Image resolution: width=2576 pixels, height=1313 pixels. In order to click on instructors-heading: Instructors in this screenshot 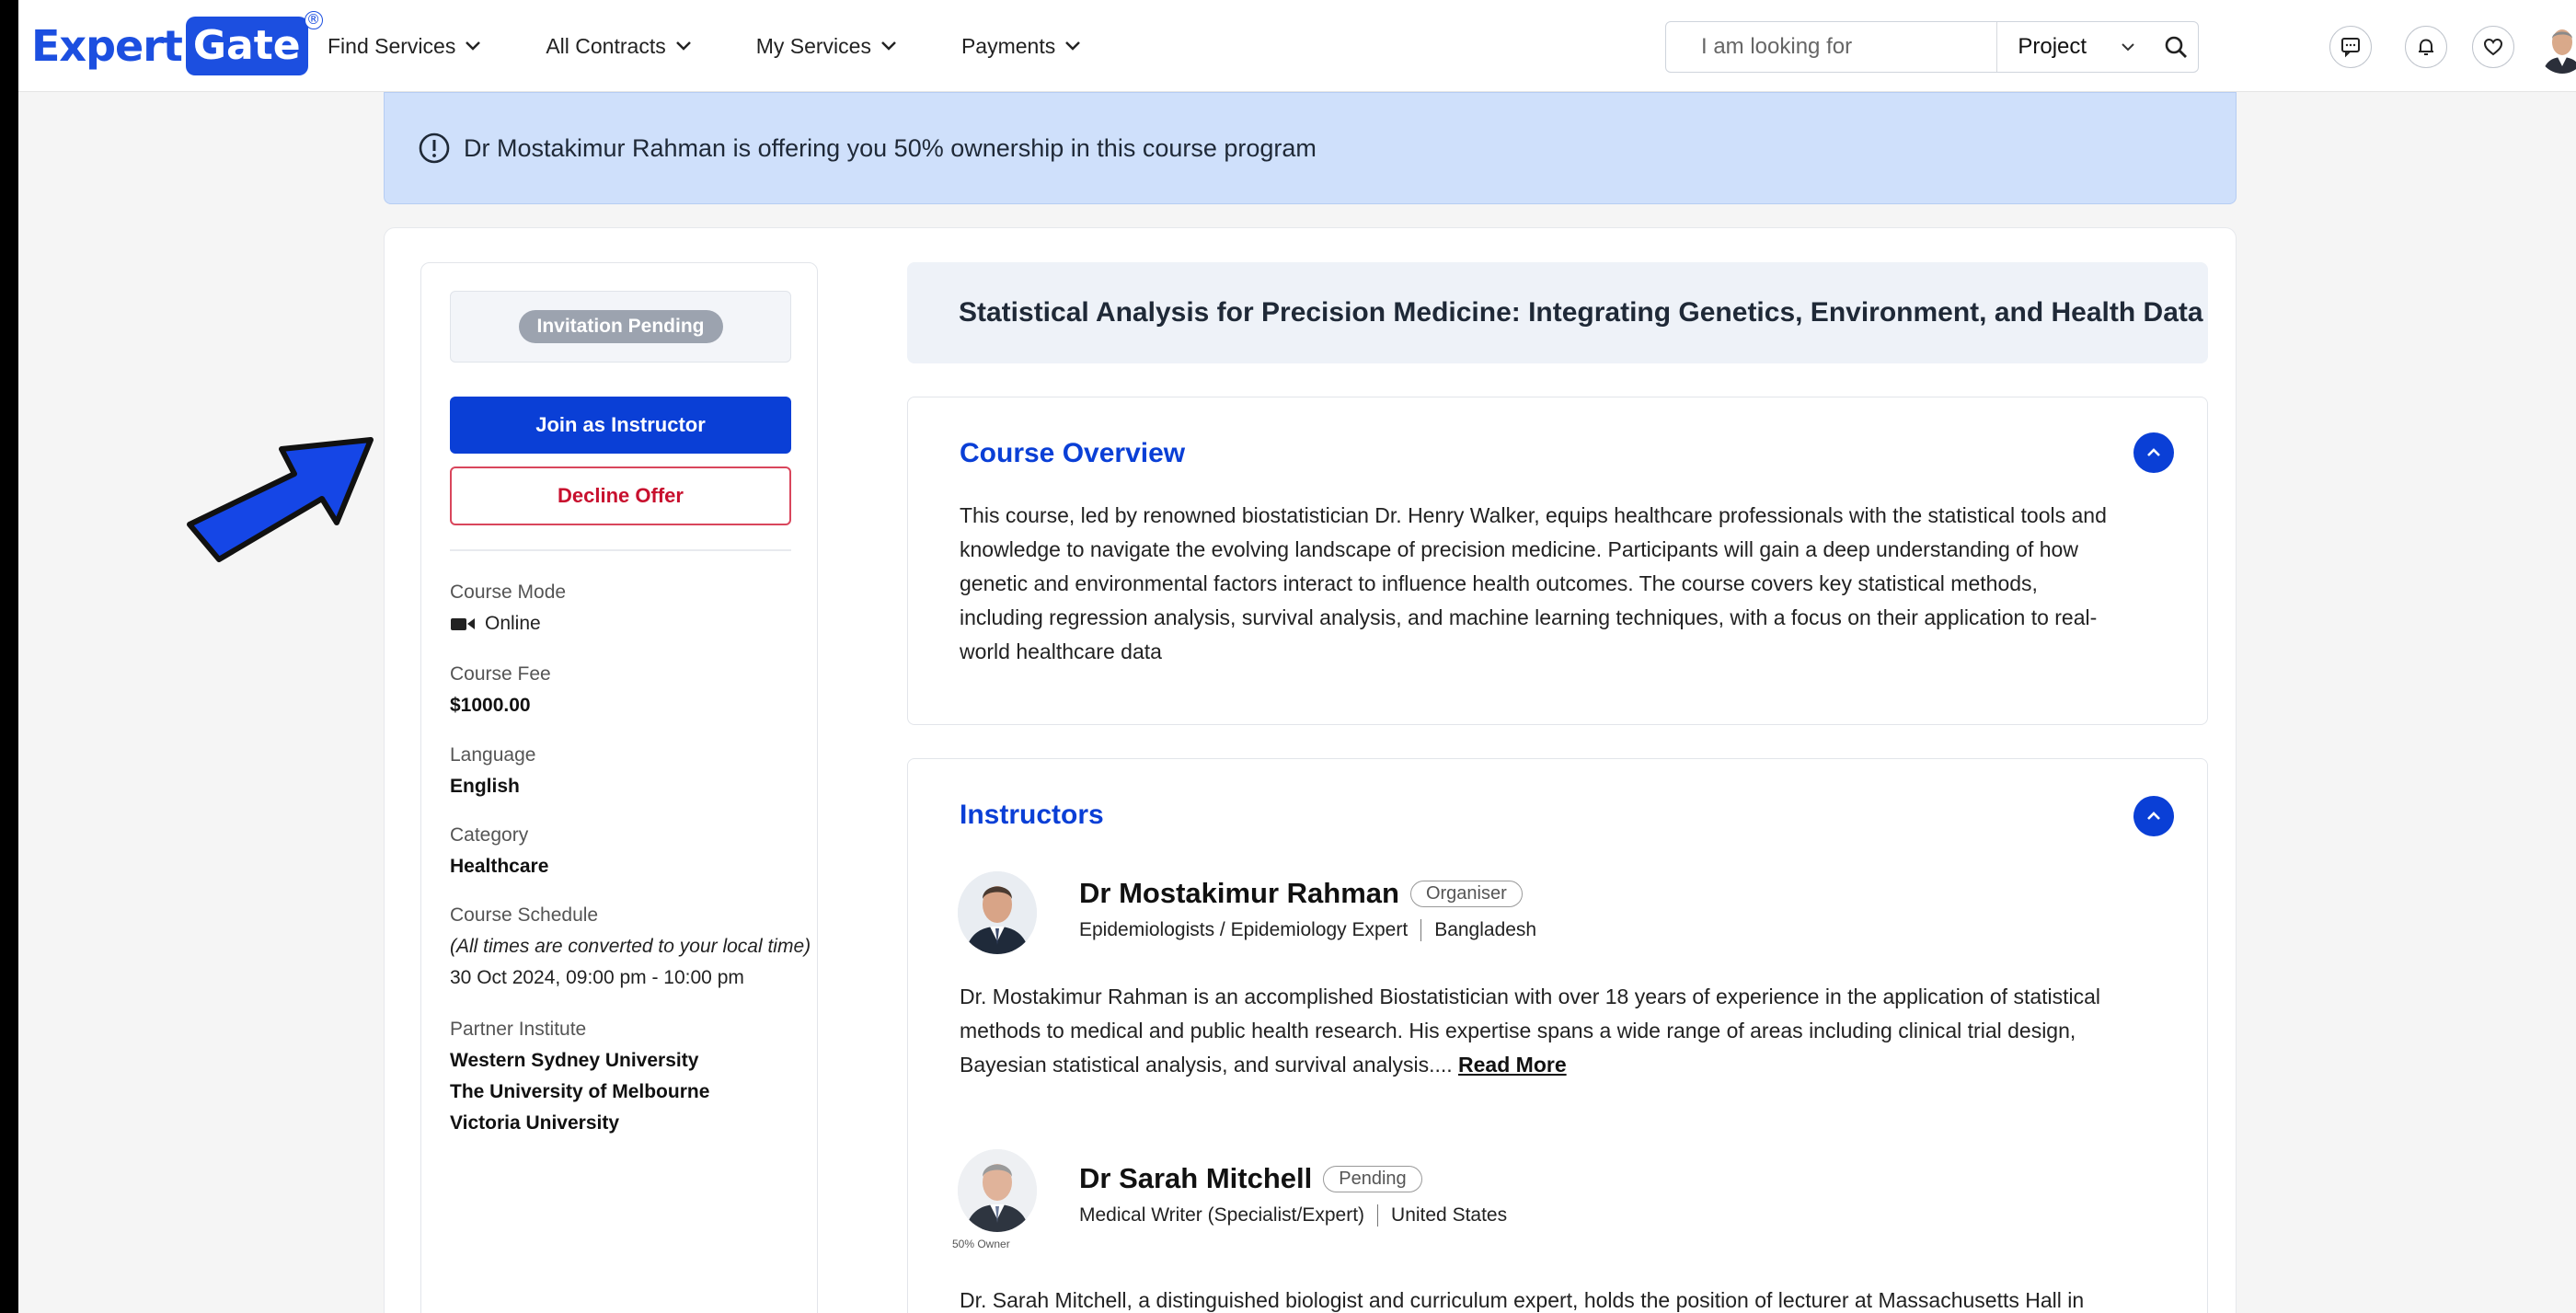, I will do `click(1032, 815)`.